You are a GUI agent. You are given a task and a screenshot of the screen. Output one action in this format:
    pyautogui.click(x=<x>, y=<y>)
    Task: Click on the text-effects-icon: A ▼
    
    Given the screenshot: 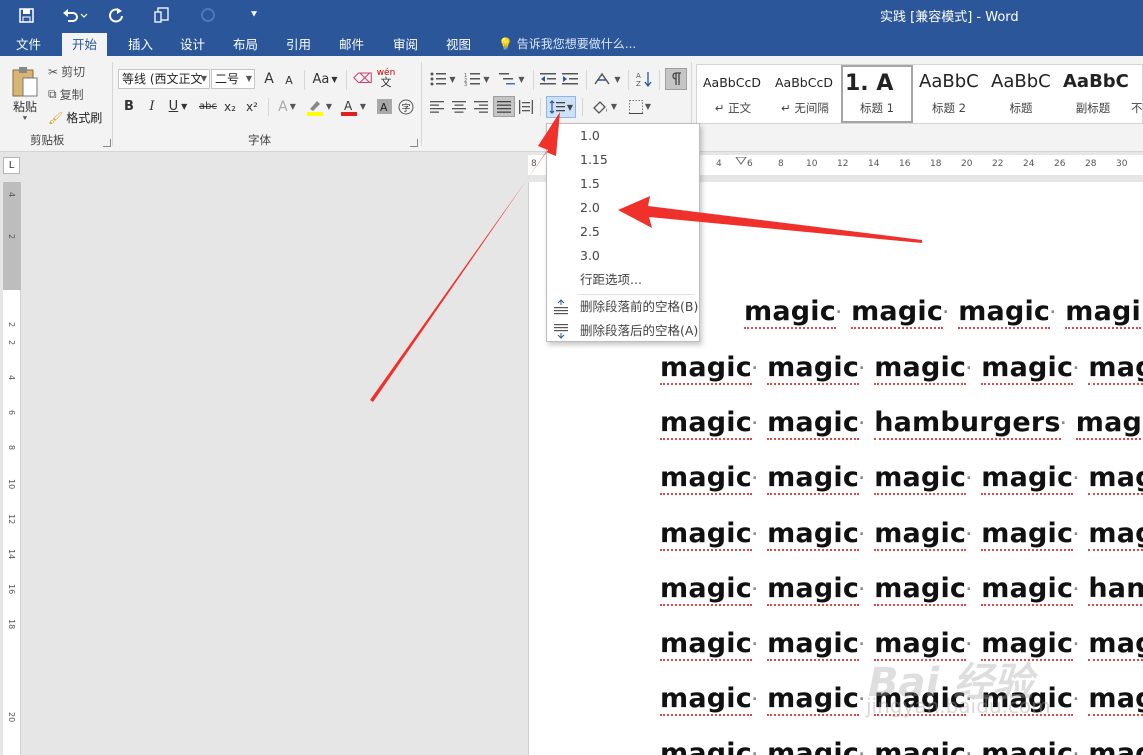 What is the action you would take?
    pyautogui.click(x=287, y=106)
    